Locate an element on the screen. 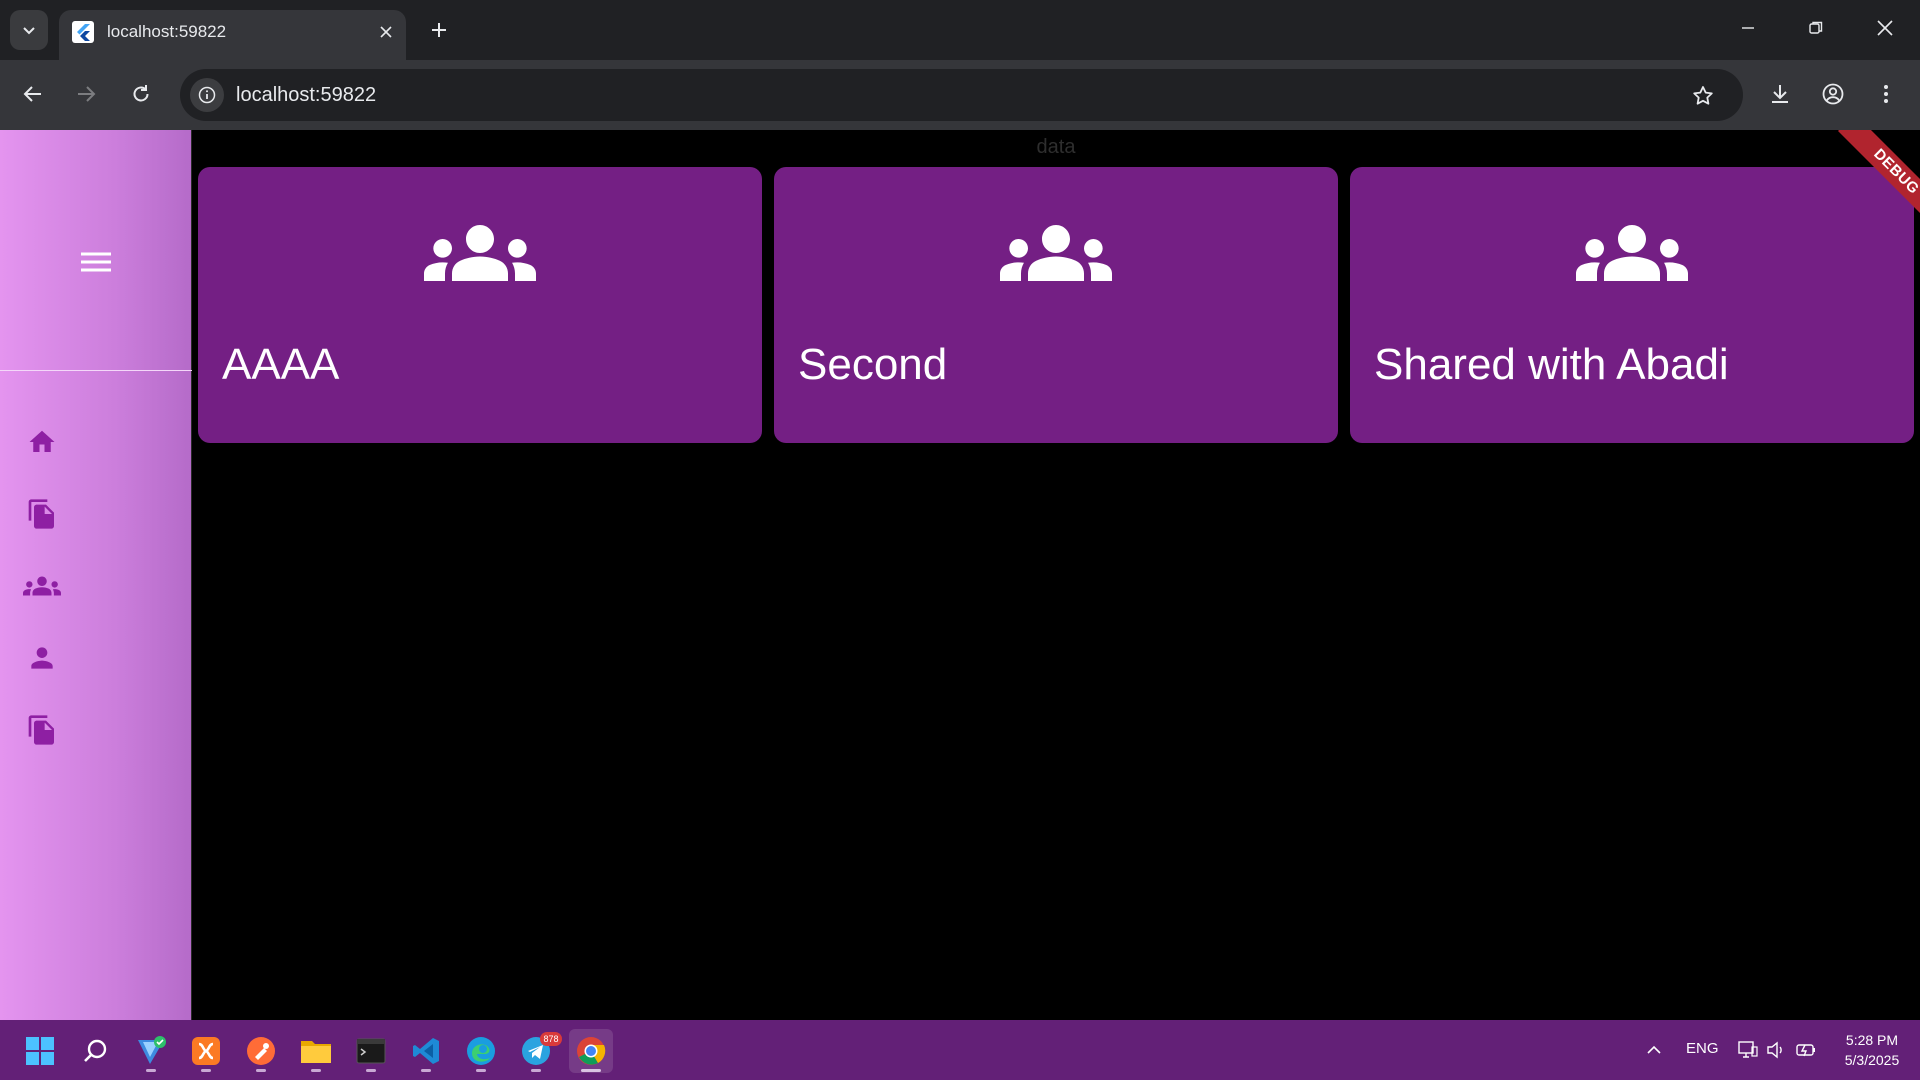 The width and height of the screenshot is (1920, 1080). nav-item-profile is located at coordinates (42, 658).